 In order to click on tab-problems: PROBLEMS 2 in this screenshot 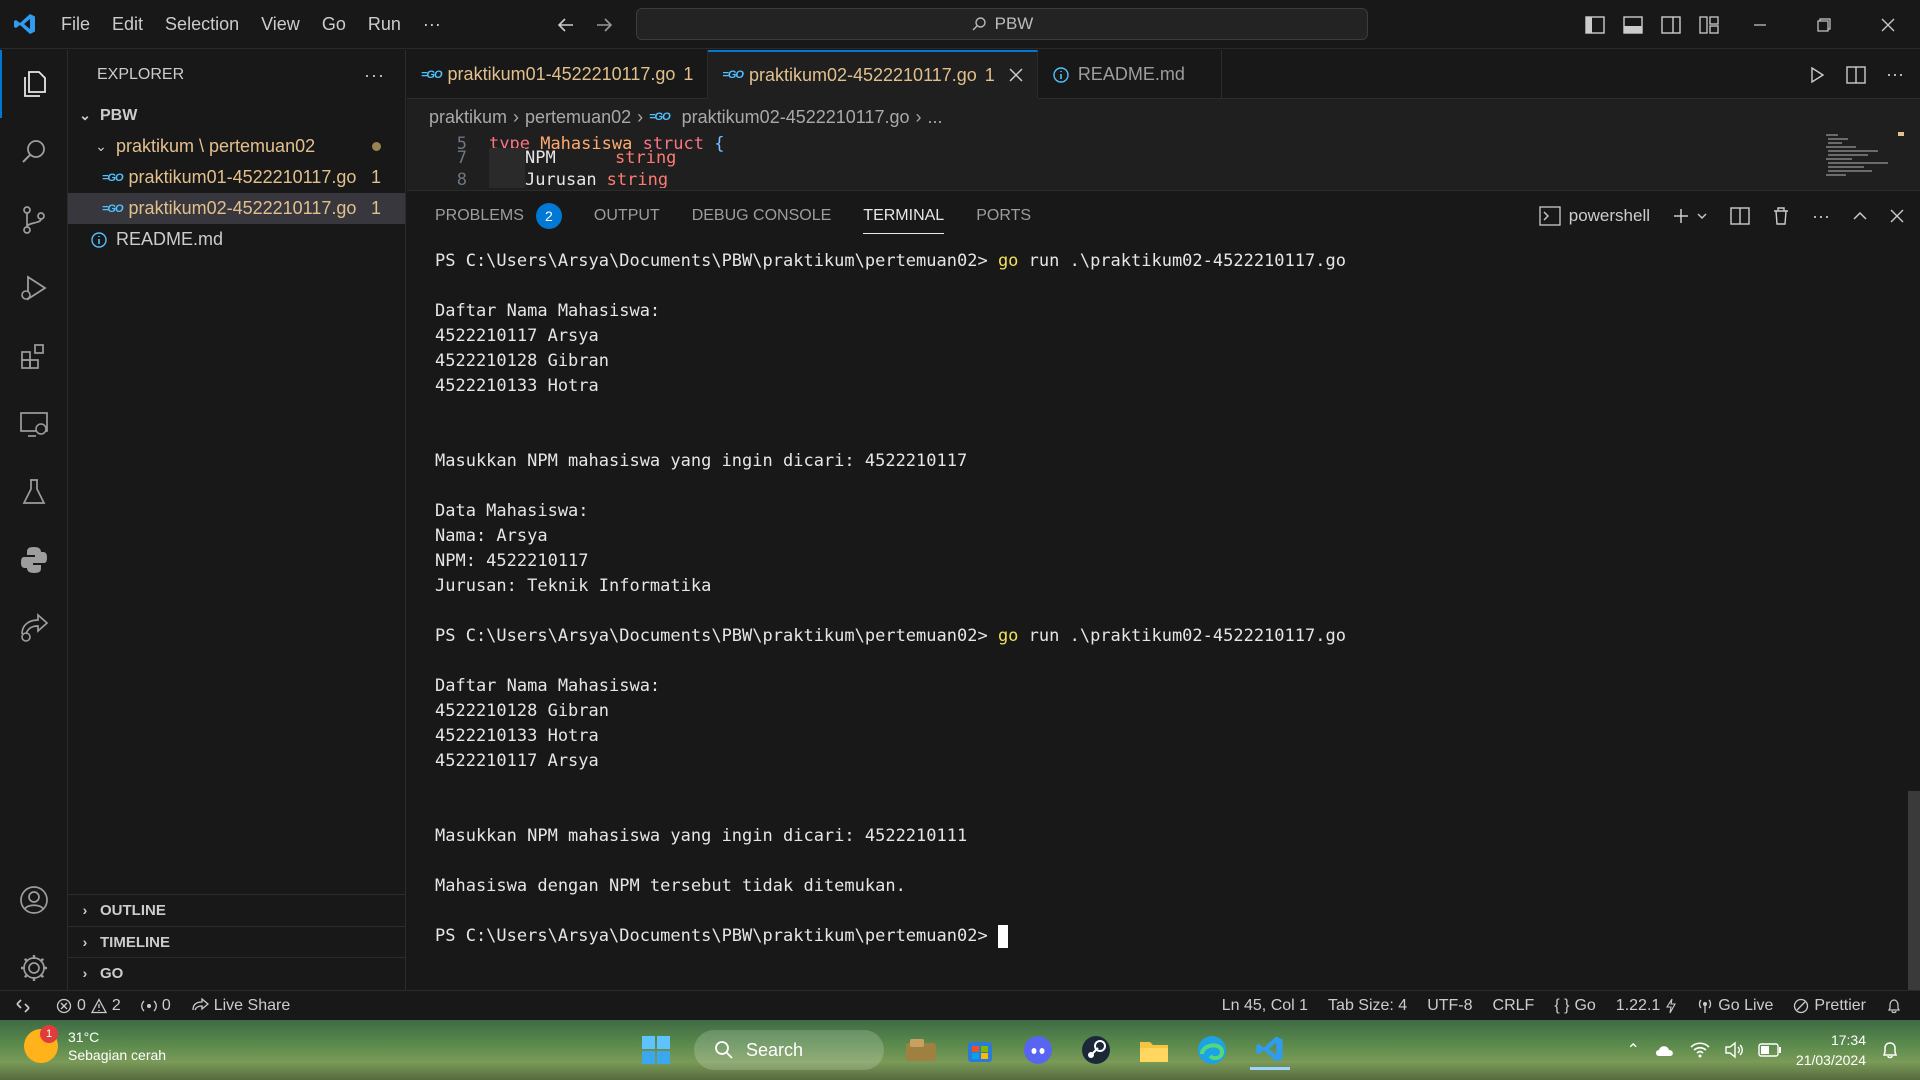, I will do `click(498, 216)`.